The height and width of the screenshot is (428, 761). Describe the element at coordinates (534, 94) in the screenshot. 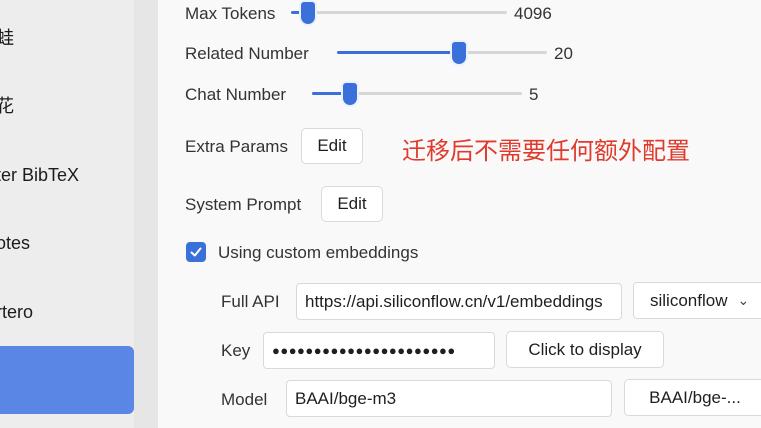

I see `chat-number-value: 5` at that location.